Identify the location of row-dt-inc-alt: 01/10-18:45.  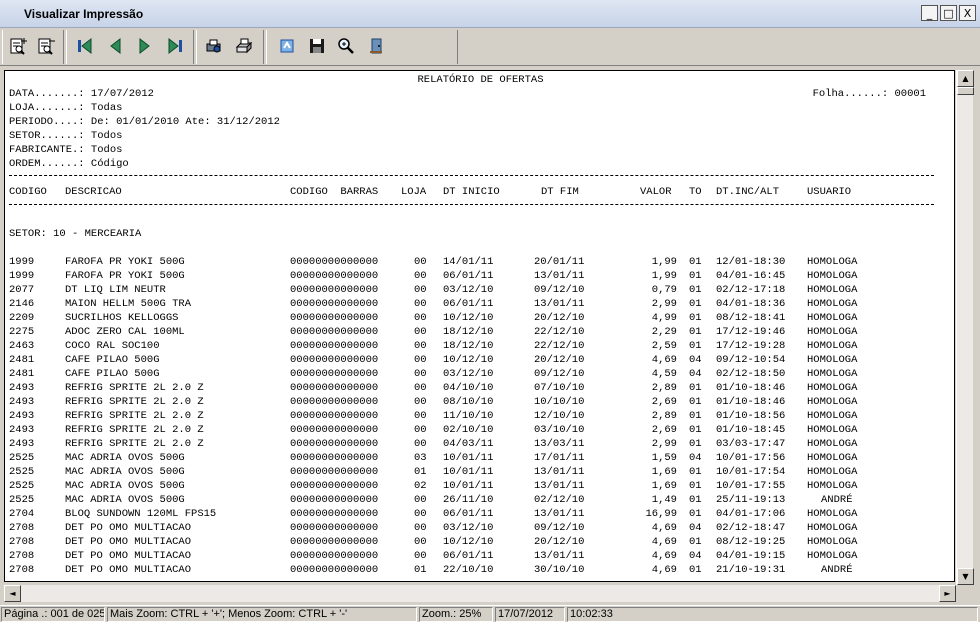
(751, 430).